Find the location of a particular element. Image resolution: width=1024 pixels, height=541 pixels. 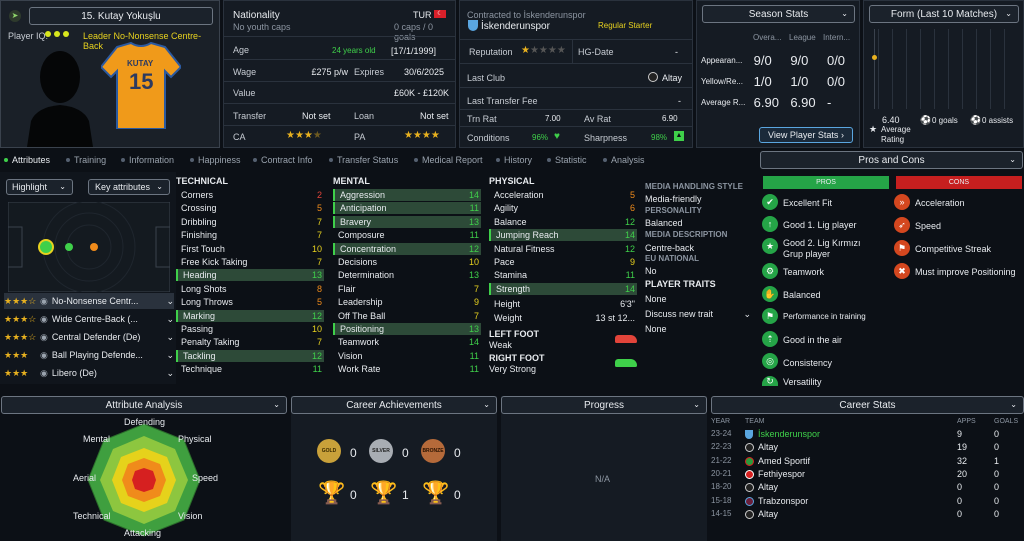

sharp-value: 98% is located at coordinates (659, 137).